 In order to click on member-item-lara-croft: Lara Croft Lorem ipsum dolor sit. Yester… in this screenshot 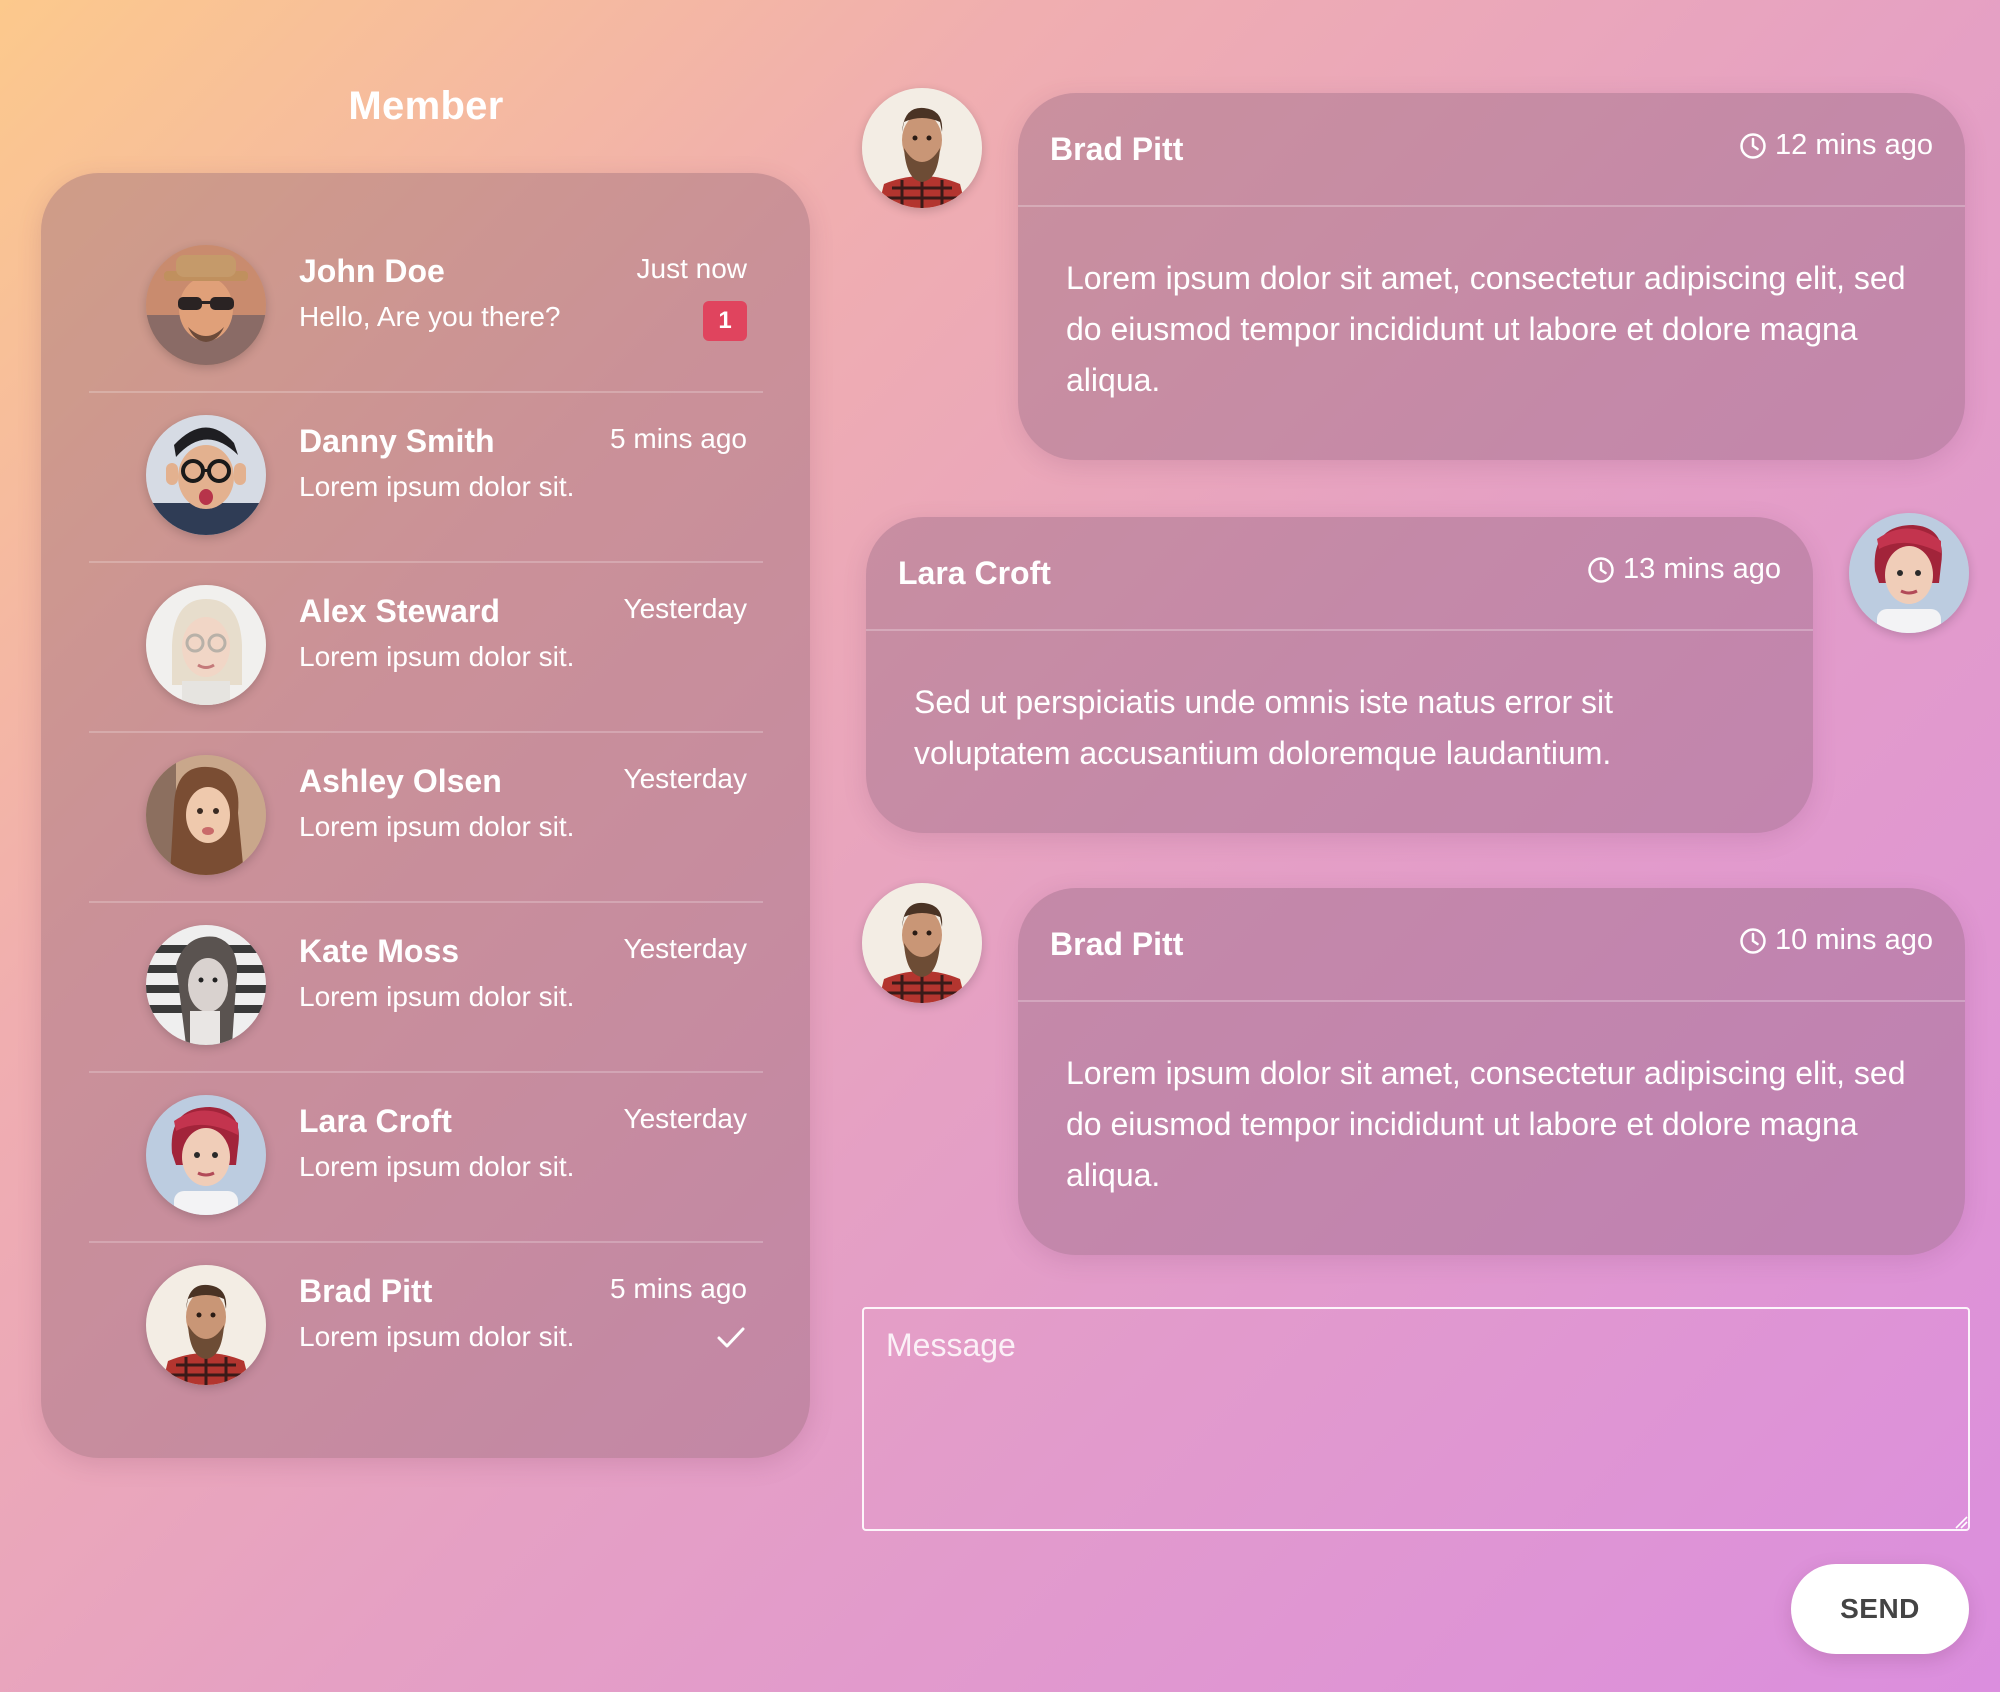, I will do `click(426, 1158)`.